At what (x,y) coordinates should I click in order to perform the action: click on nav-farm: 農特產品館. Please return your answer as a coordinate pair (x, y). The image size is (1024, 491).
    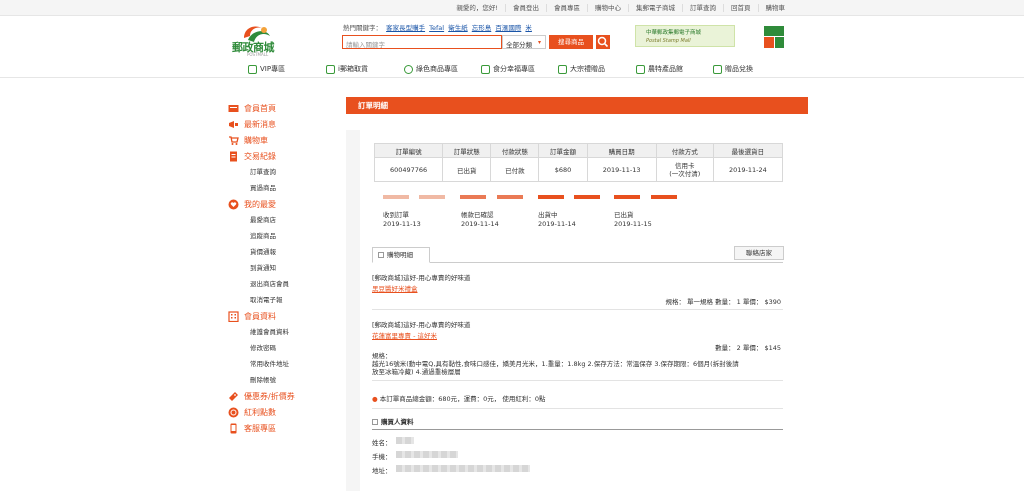
    Looking at the image, I should click on (659, 69).